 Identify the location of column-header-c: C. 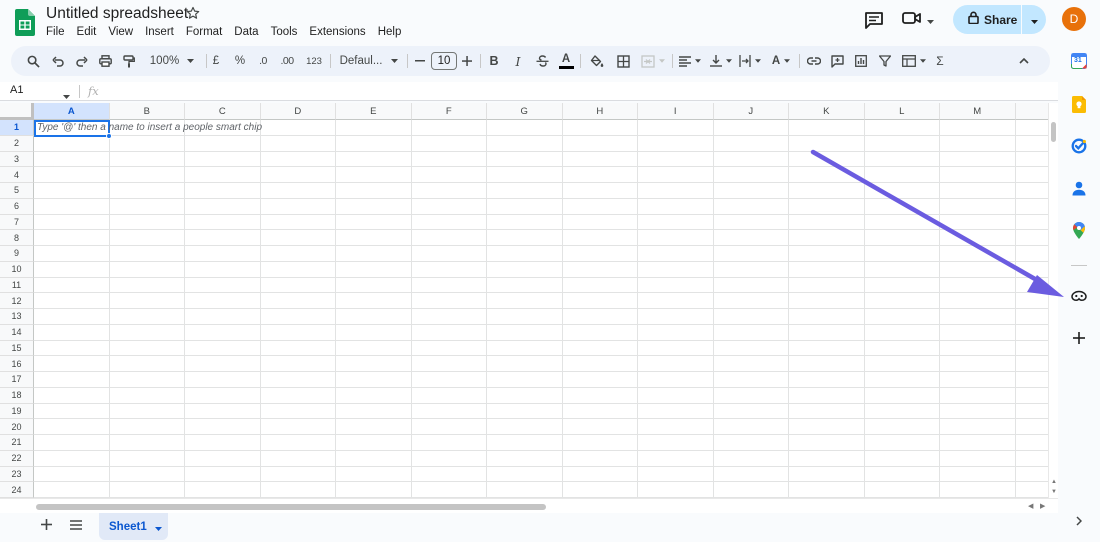
(223, 111).